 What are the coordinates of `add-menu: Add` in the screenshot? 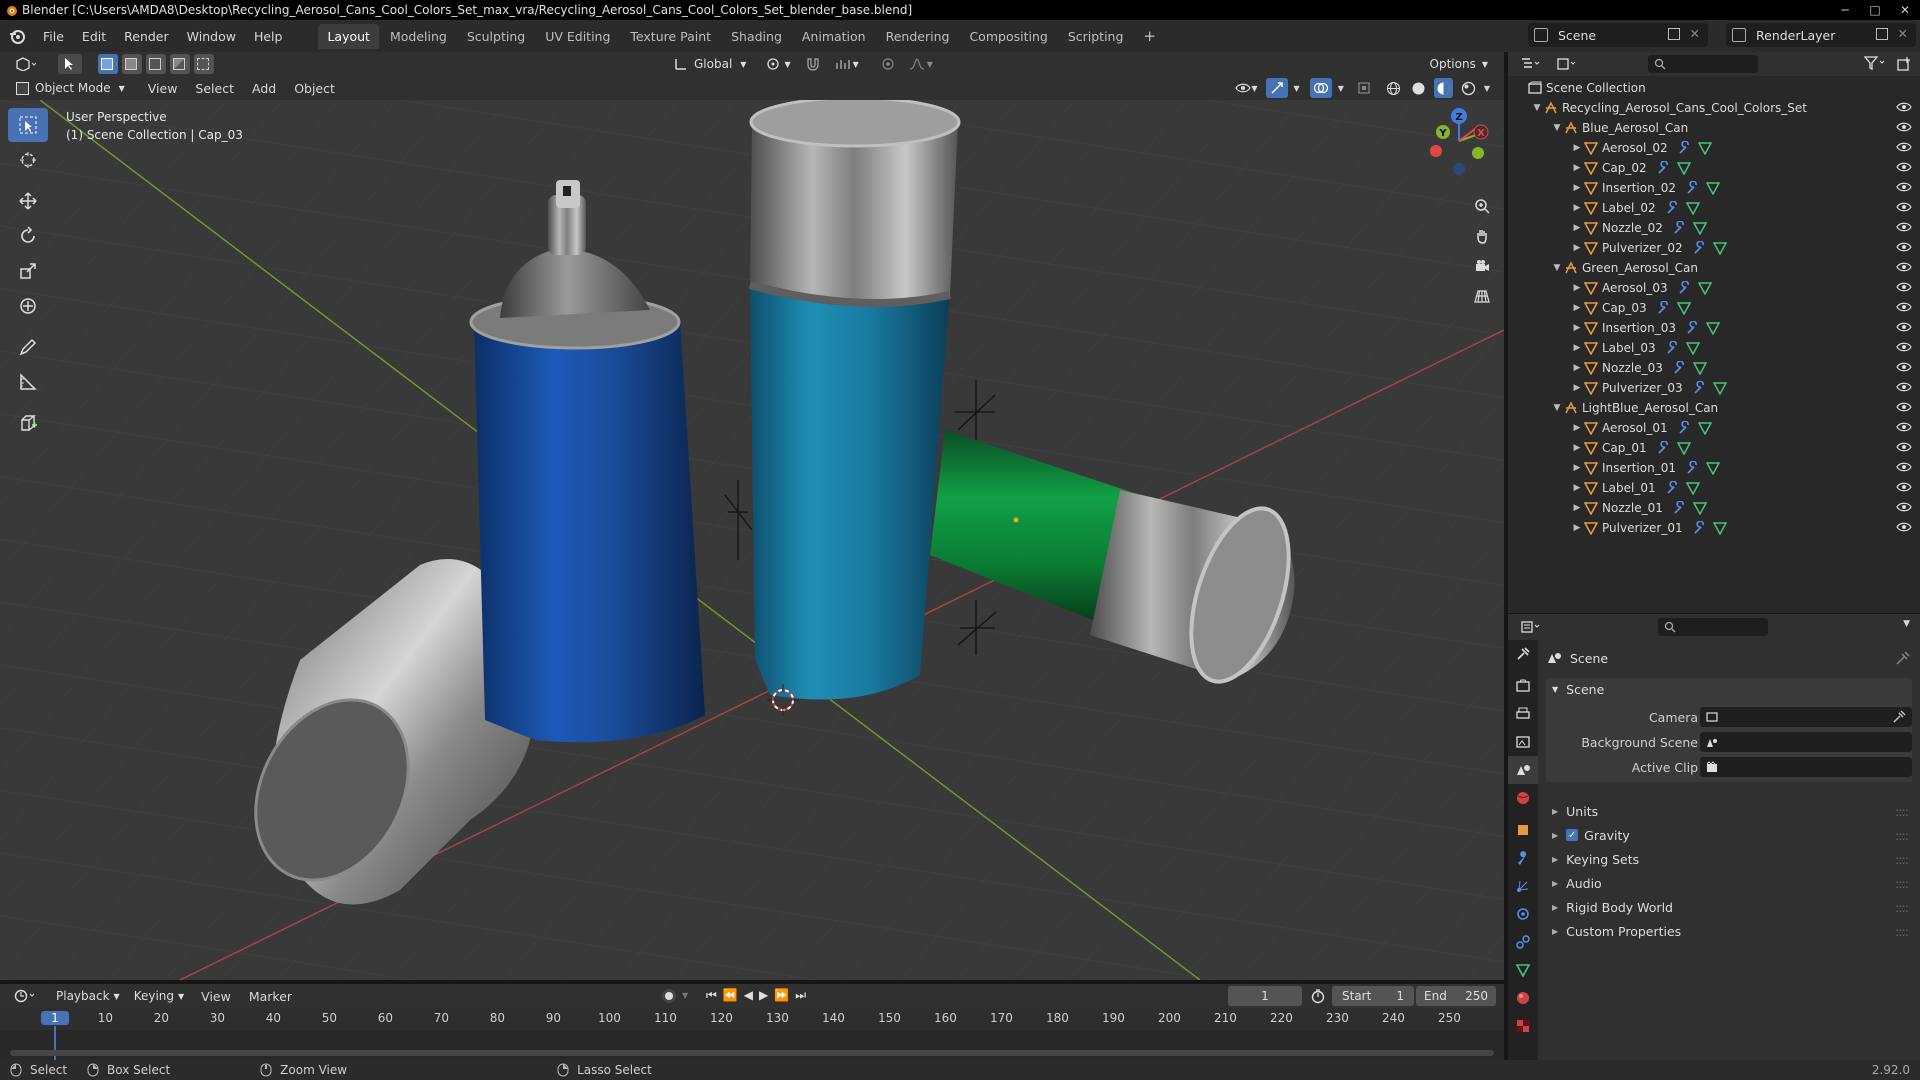 It's located at (264, 88).